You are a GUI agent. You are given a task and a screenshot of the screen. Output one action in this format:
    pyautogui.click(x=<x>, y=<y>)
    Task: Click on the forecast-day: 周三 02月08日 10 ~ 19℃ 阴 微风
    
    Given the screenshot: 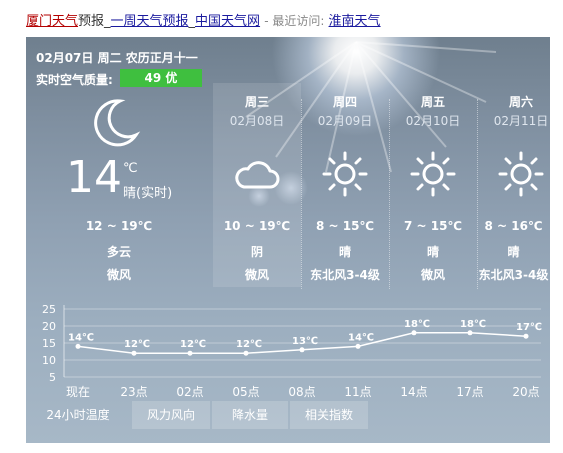 What is the action you would take?
    pyautogui.click(x=257, y=185)
    